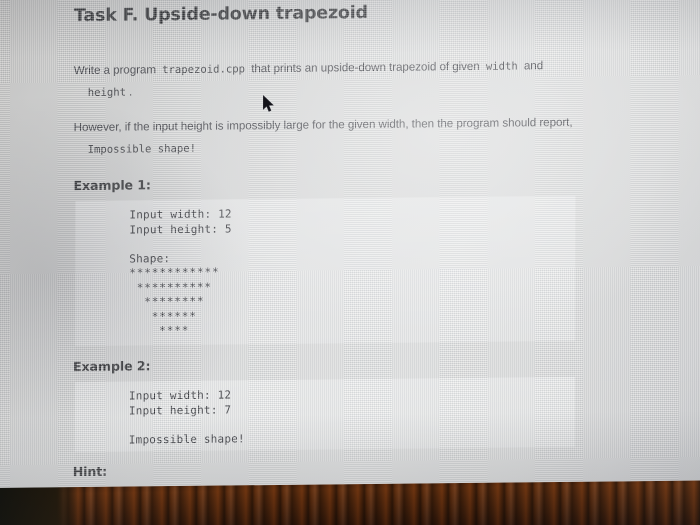 The image size is (700, 525). What do you see at coordinates (111, 366) in the screenshot?
I see `example-2-label: Example 2:` at bounding box center [111, 366].